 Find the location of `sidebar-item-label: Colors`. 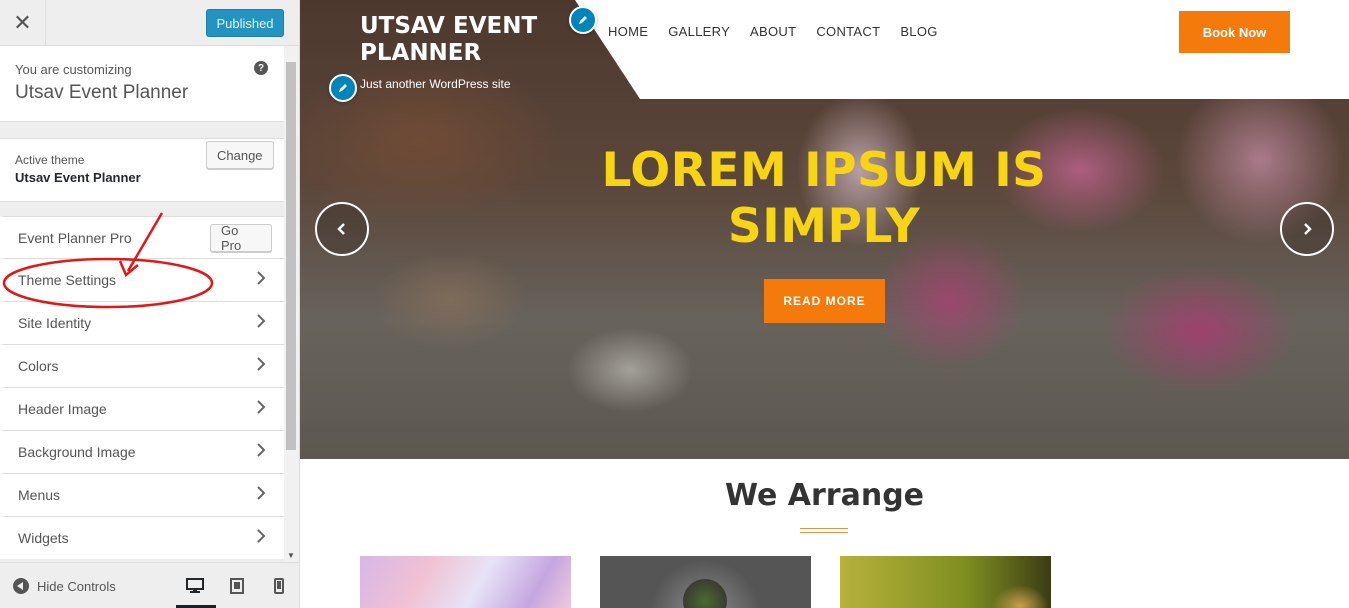

sidebar-item-label: Colors is located at coordinates (38, 366).